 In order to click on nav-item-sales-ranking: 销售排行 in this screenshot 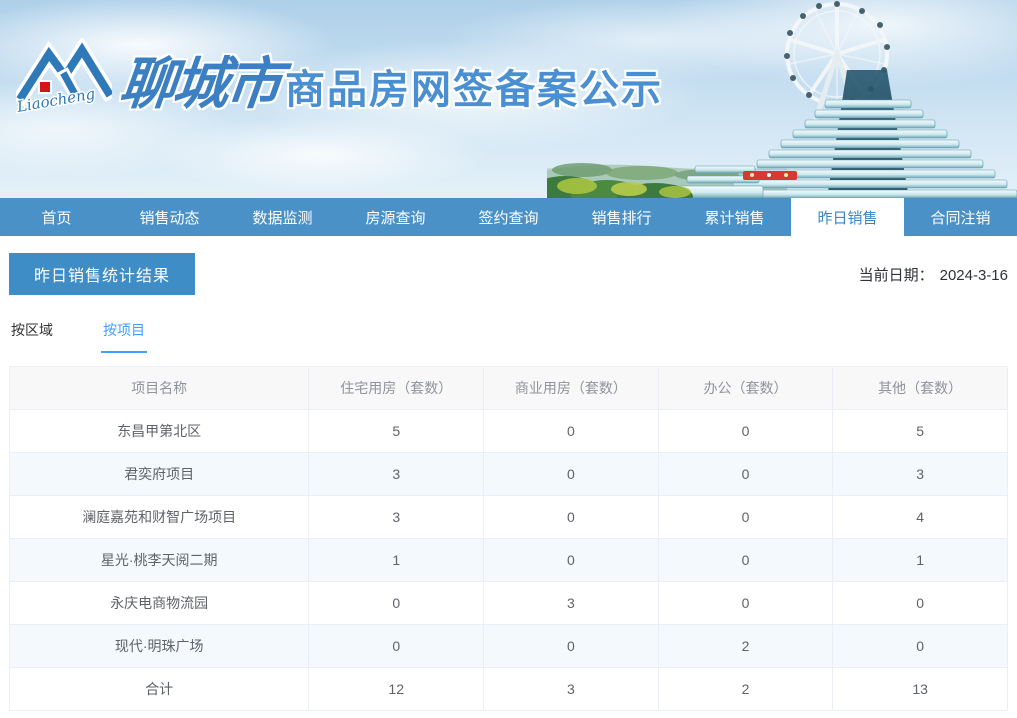, I will do `click(621, 217)`.